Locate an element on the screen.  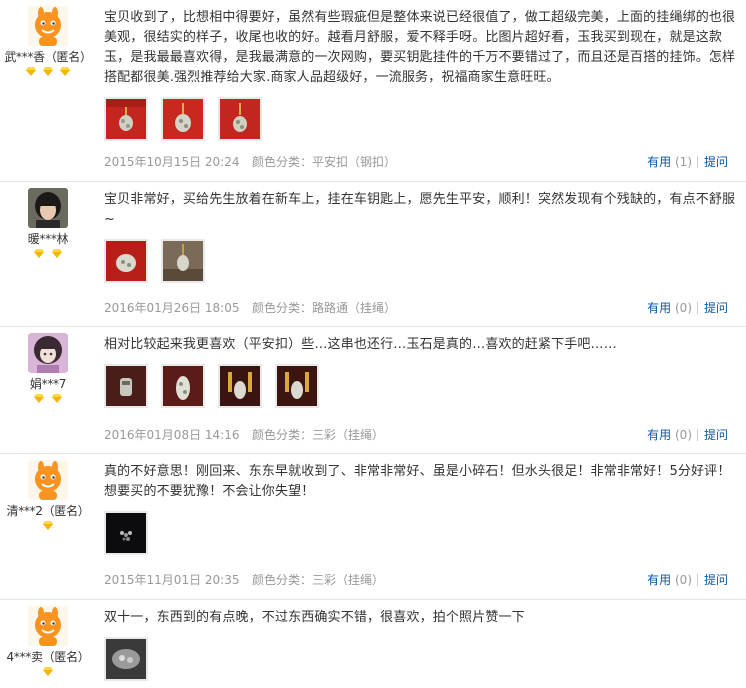
reviewer-info: 娟***7 is located at coordinates (48, 369).